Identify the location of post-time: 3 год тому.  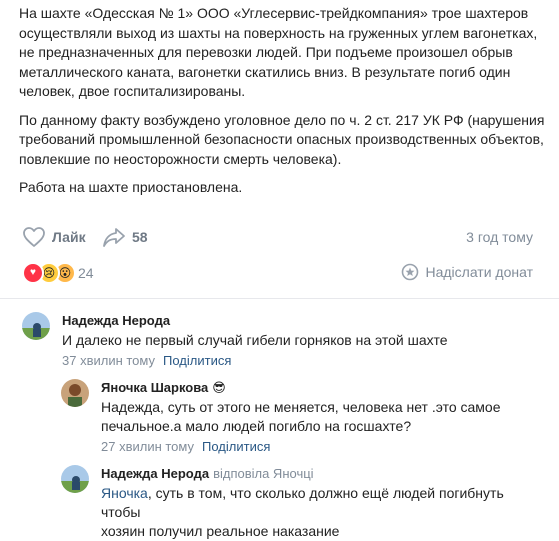
(499, 237).